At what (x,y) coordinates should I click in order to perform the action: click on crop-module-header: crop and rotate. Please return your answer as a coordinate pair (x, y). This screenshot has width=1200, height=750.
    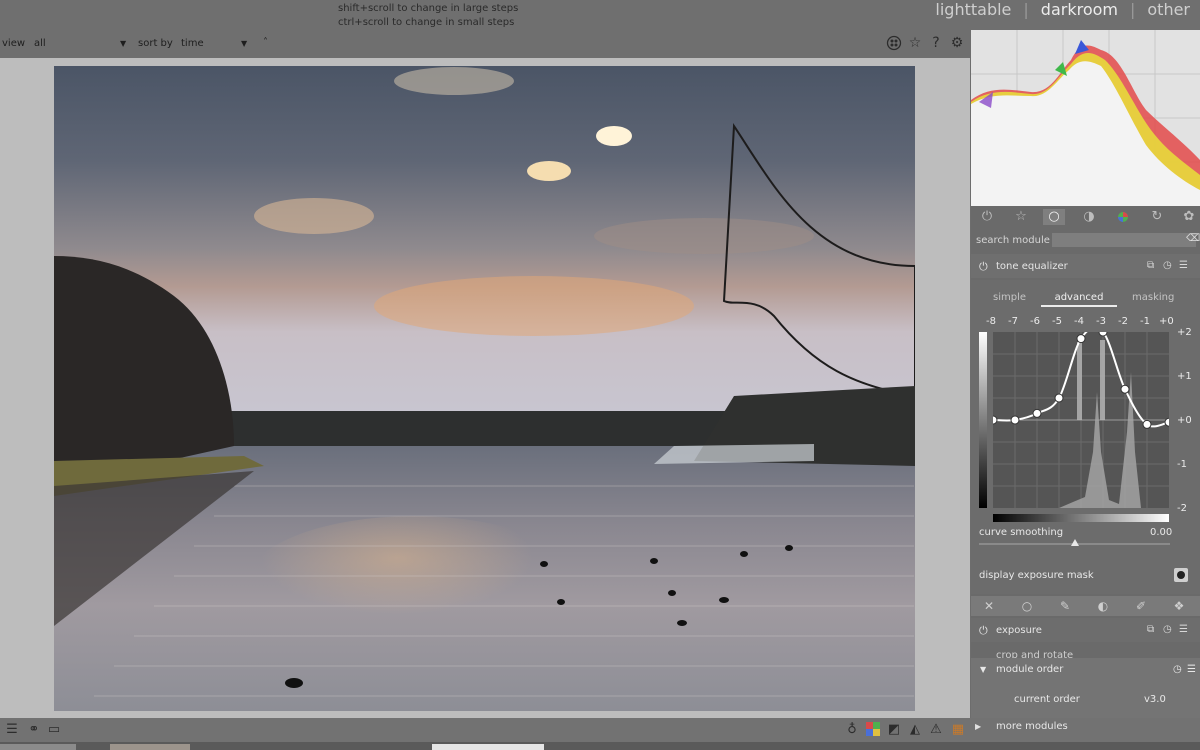
    Looking at the image, I should click on (1085, 653).